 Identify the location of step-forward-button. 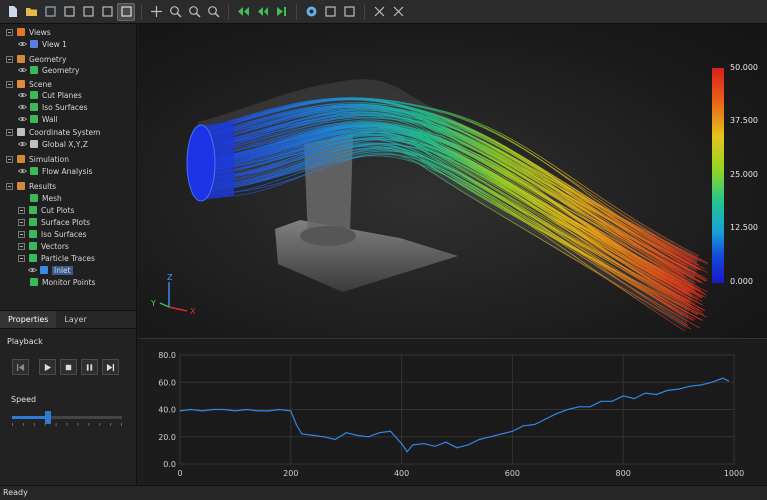
(281, 12).